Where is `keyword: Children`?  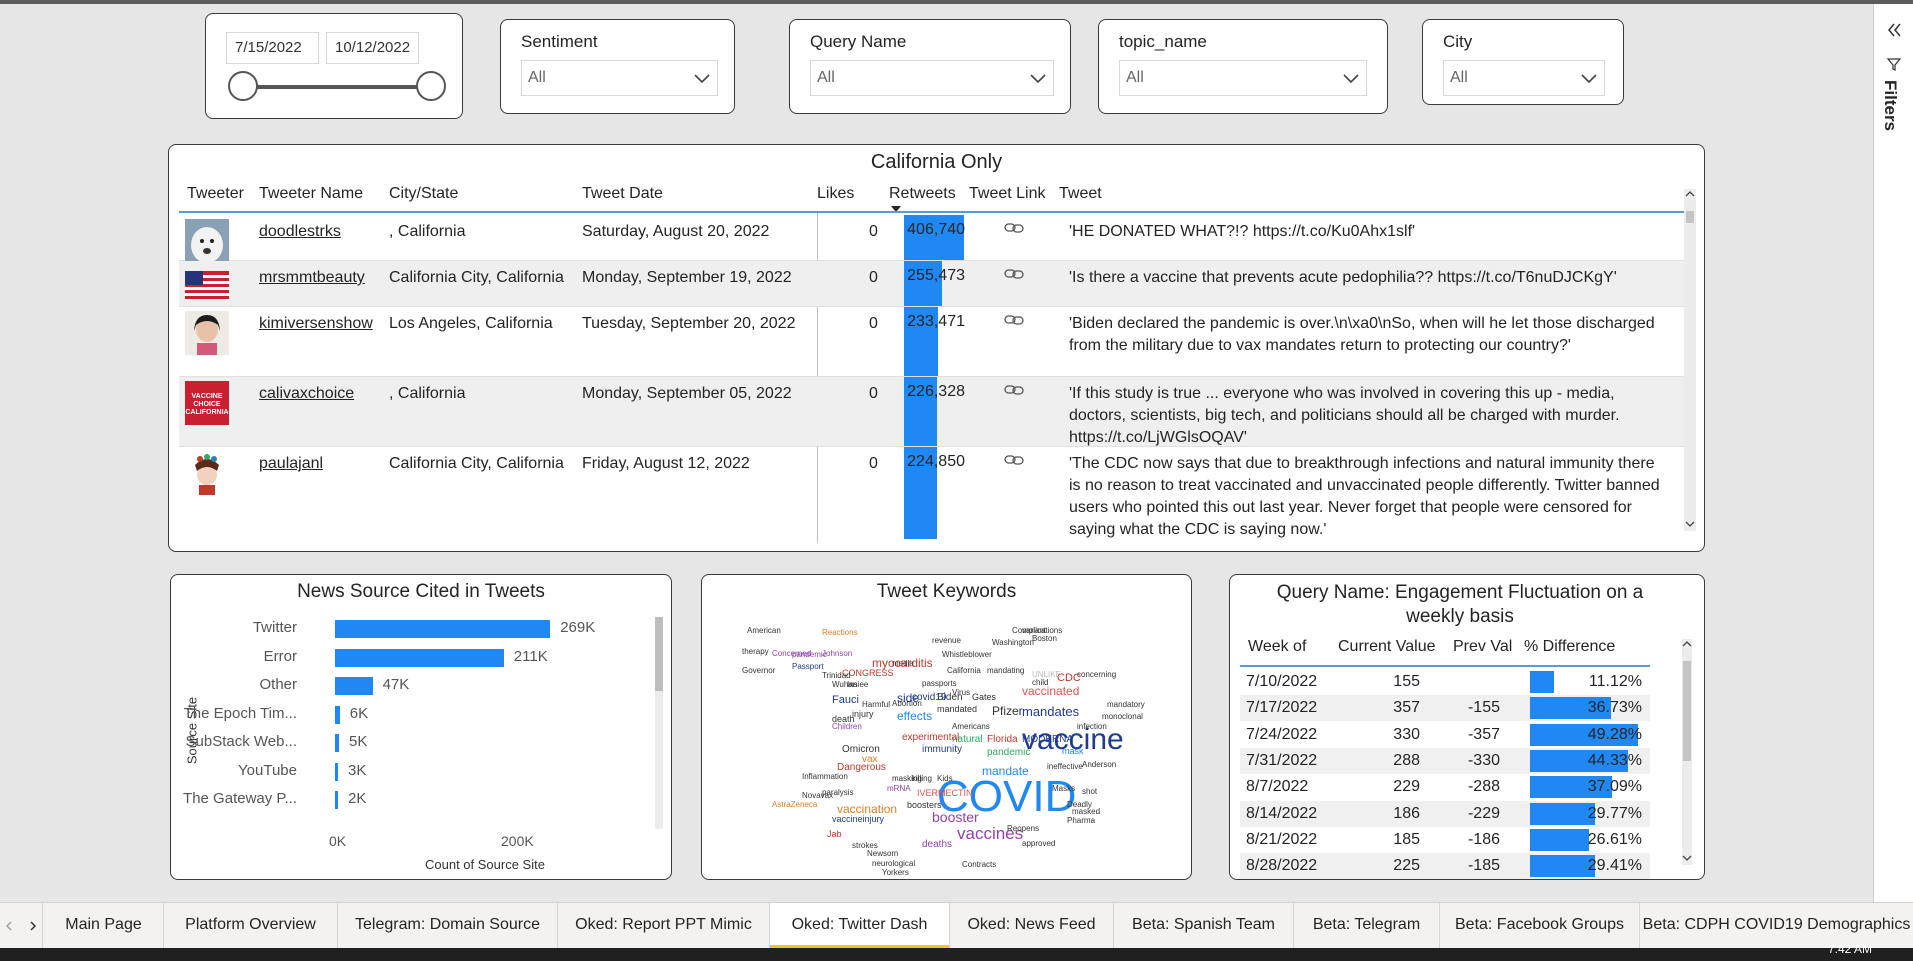 keyword: Children is located at coordinates (847, 727).